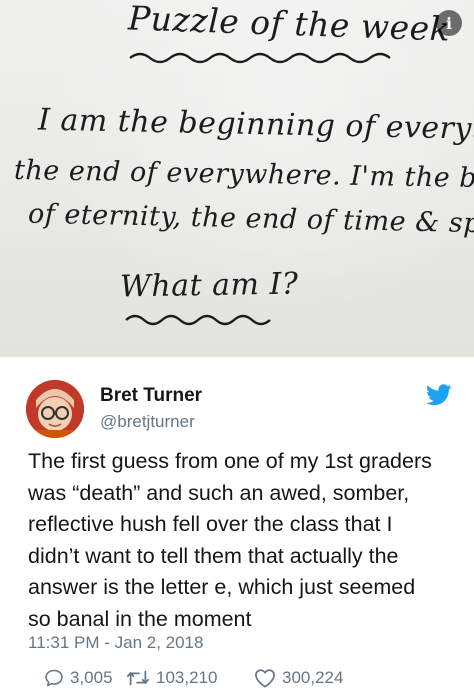 The height and width of the screenshot is (699, 474). What do you see at coordinates (313, 677) in the screenshot?
I see `like-count: 300,224` at bounding box center [313, 677].